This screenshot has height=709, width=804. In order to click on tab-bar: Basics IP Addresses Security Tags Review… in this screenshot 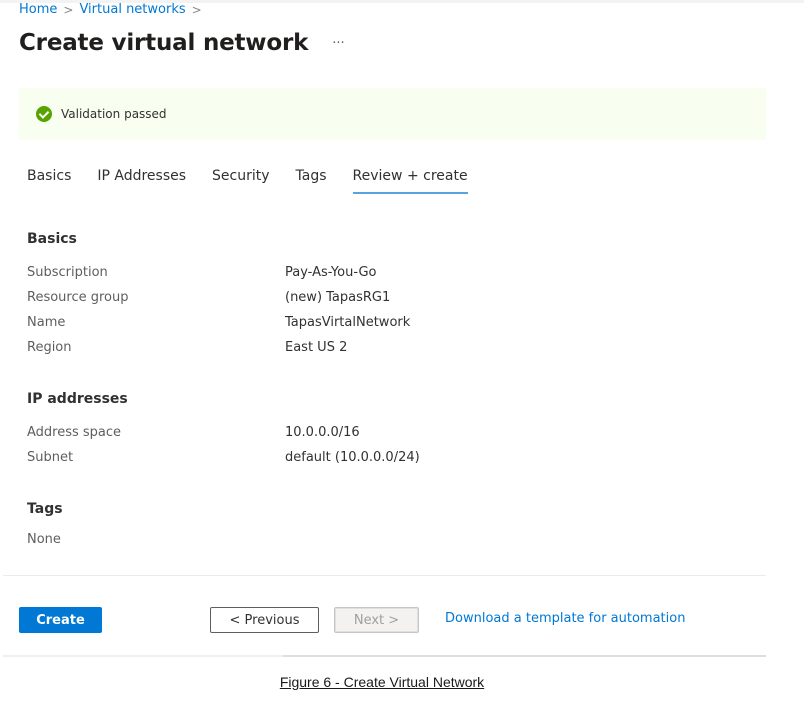, I will do `click(260, 181)`.